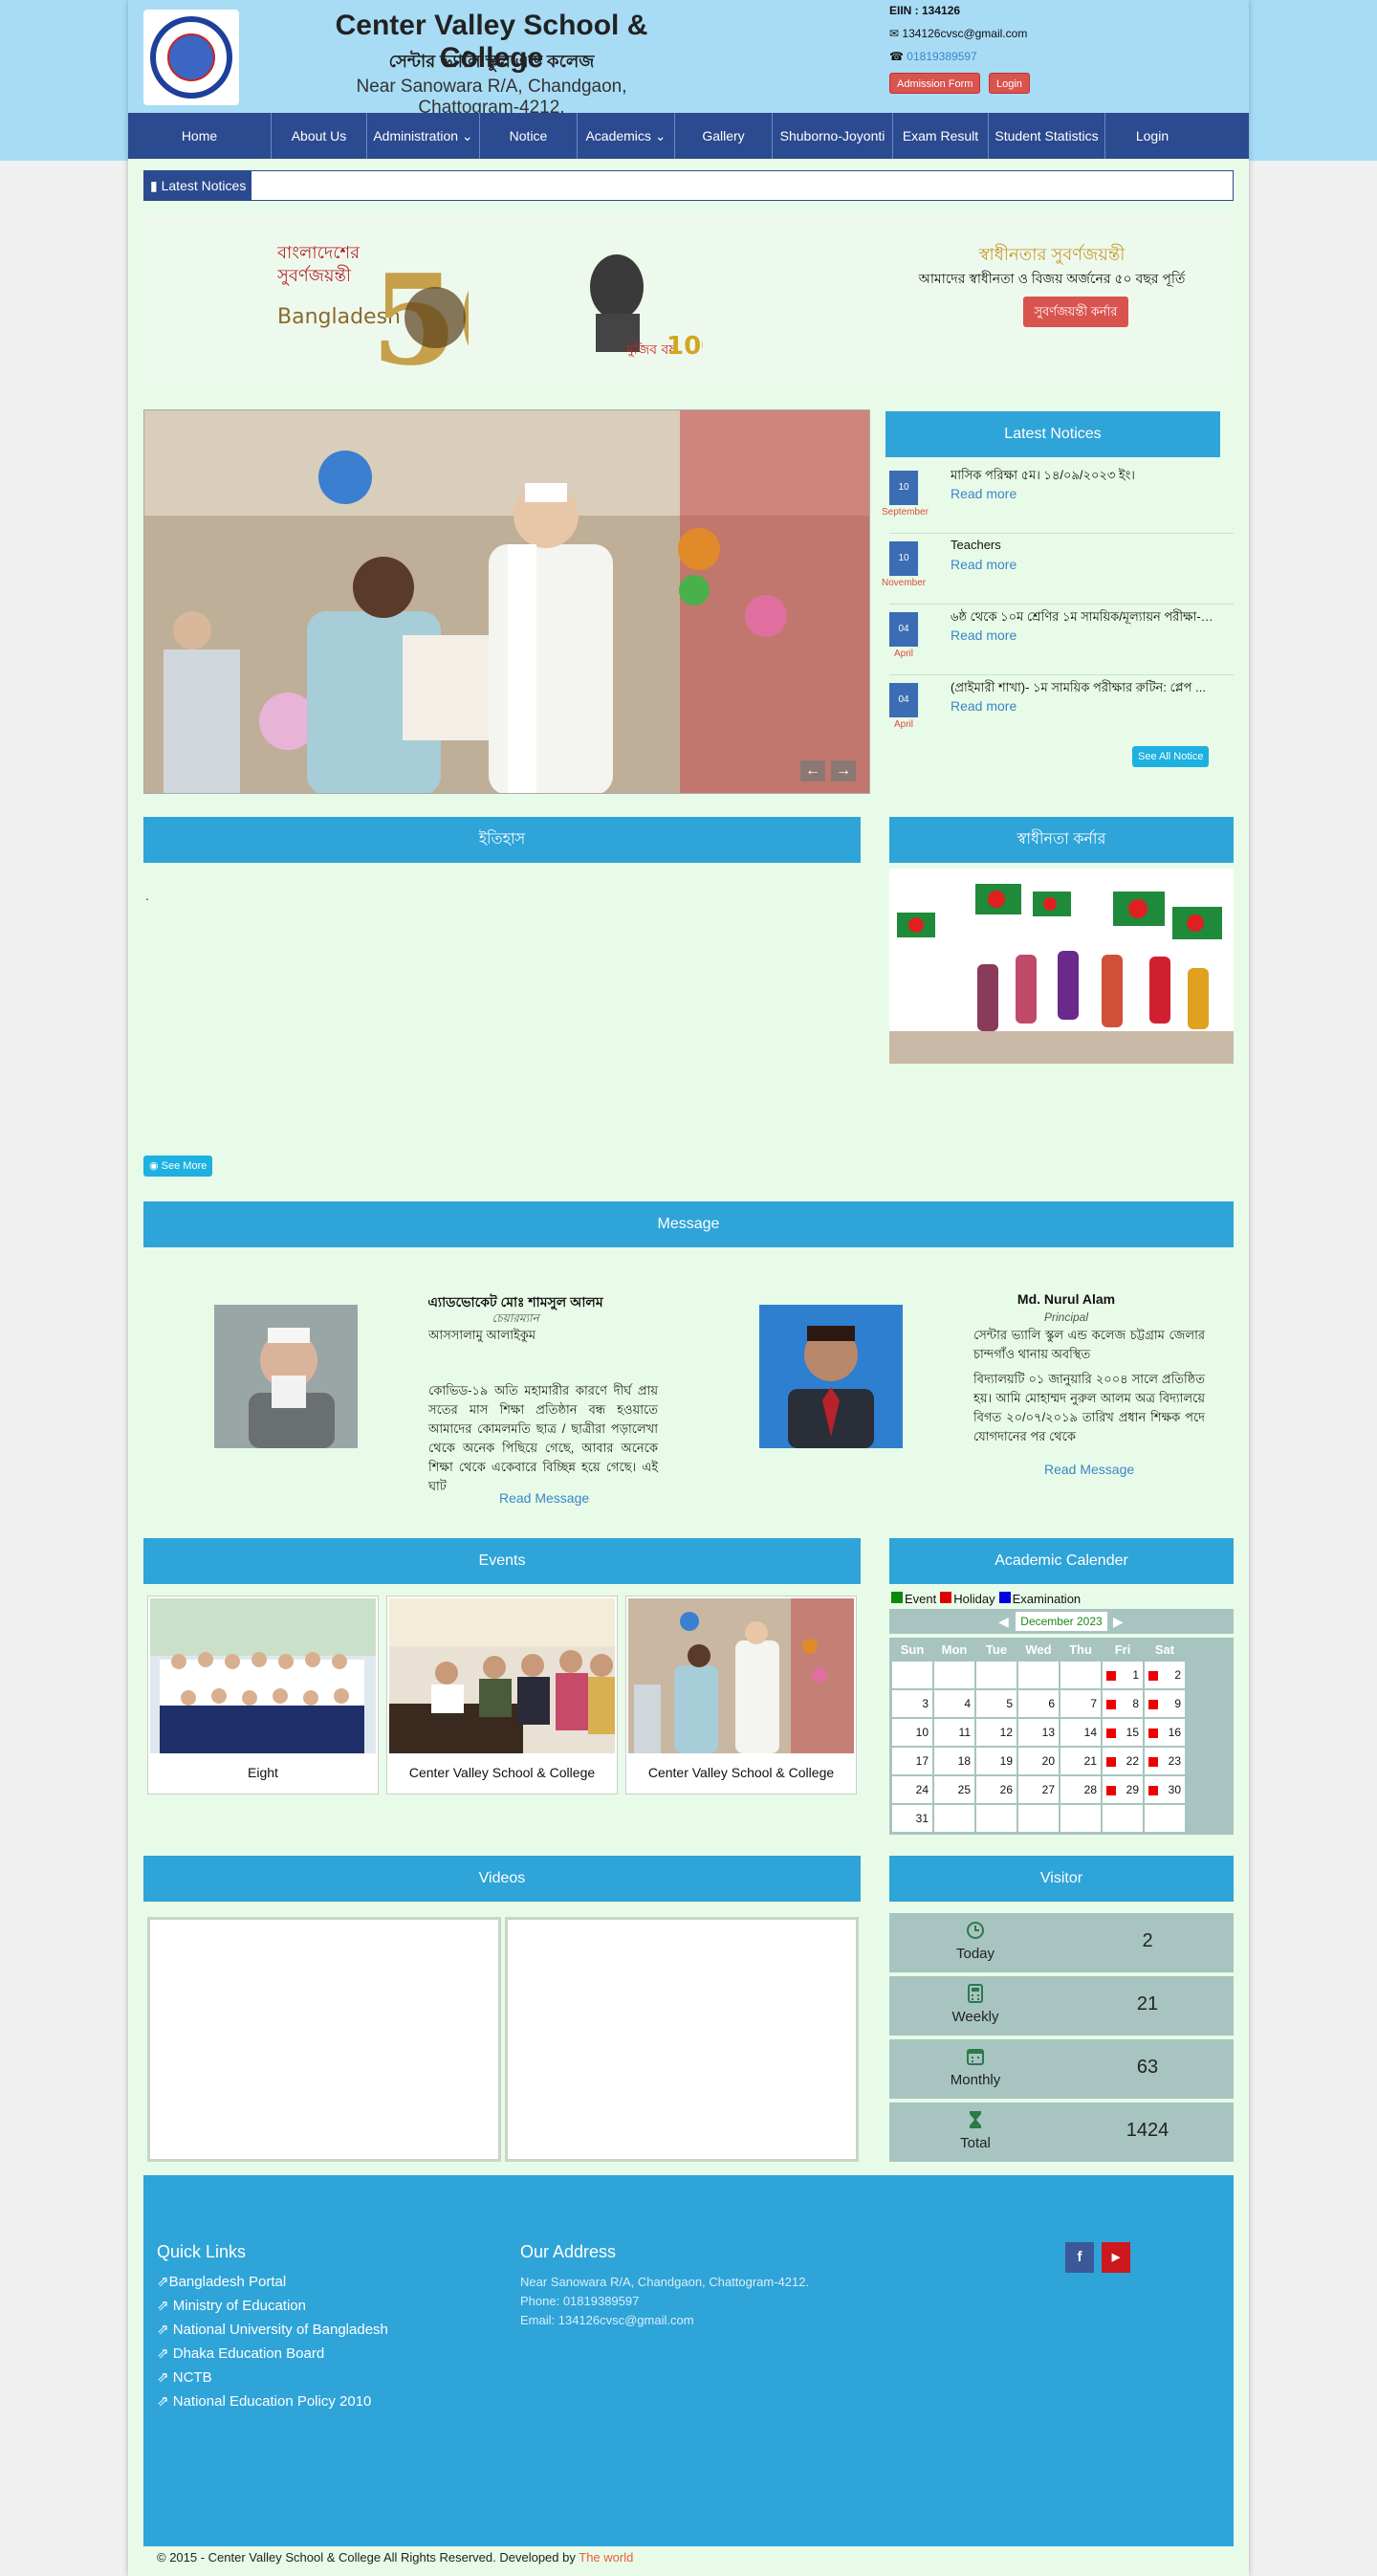 The height and width of the screenshot is (2576, 1377). What do you see at coordinates (1123, 1675) in the screenshot?
I see `calendar-day-cell: 1` at bounding box center [1123, 1675].